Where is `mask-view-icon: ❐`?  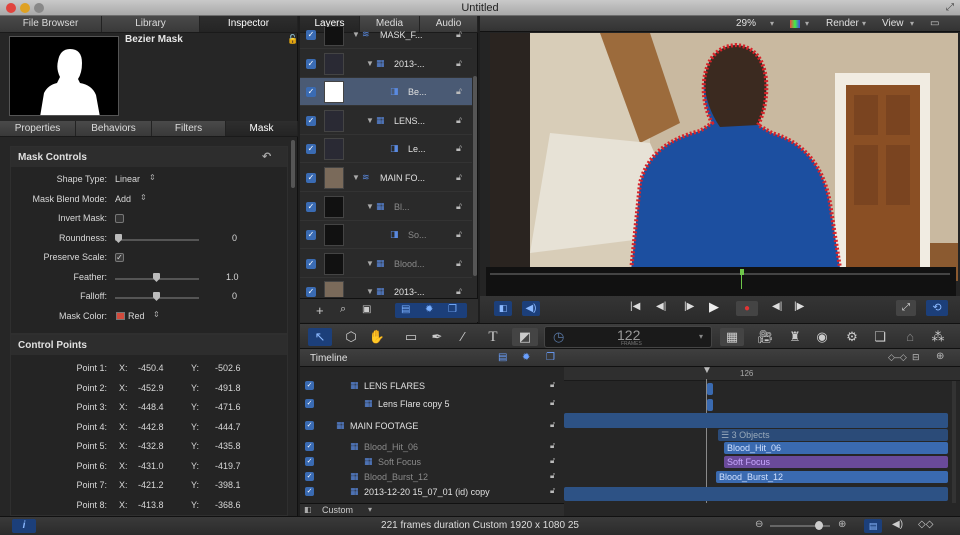 mask-view-icon: ❐ is located at coordinates (550, 357).